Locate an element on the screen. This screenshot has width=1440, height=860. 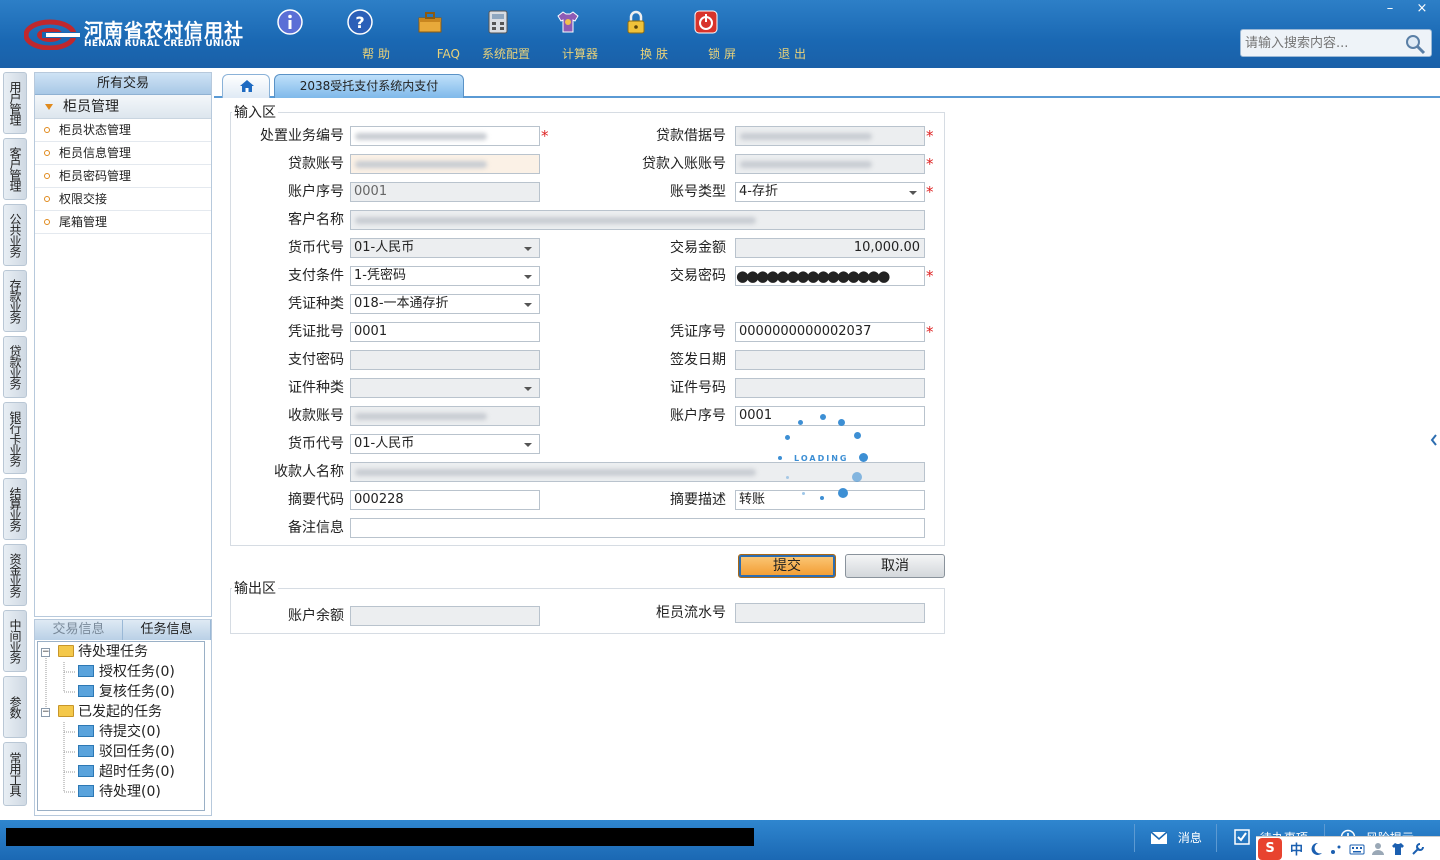
ime-toolbar: S 中 is located at coordinates (1348, 848).